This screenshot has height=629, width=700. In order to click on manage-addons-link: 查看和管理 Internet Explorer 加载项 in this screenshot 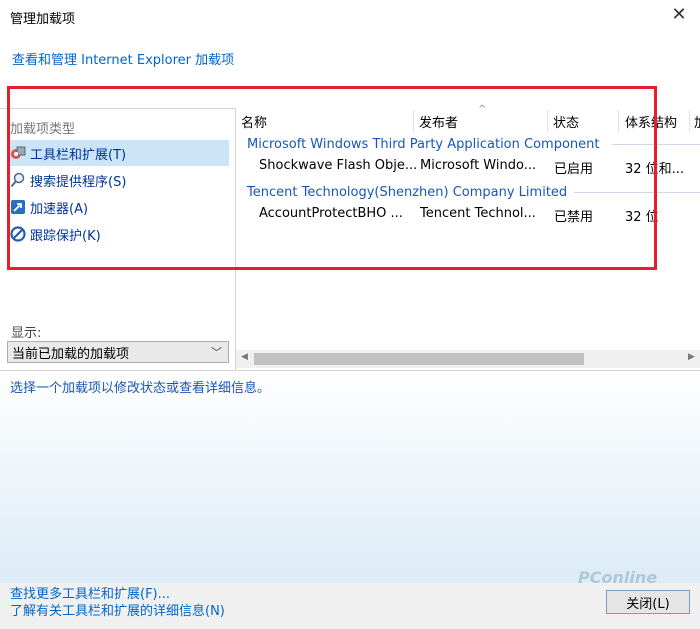, I will do `click(123, 58)`.